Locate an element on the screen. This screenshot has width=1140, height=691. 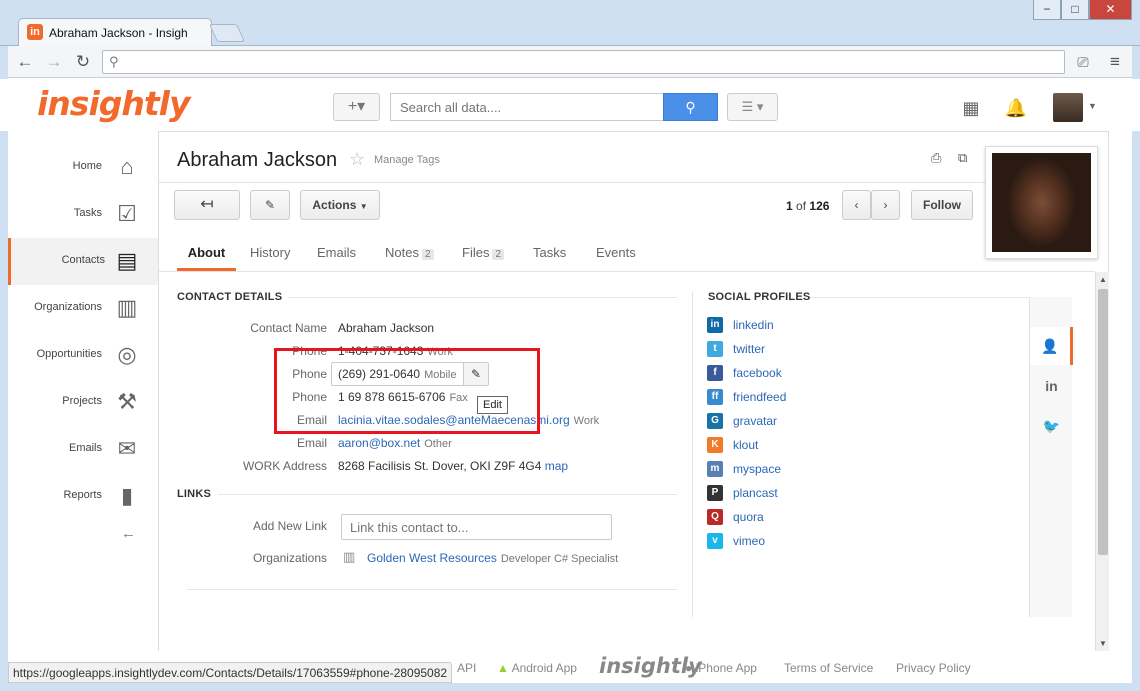
contact-photo-image is located at coordinates (1041, 202).